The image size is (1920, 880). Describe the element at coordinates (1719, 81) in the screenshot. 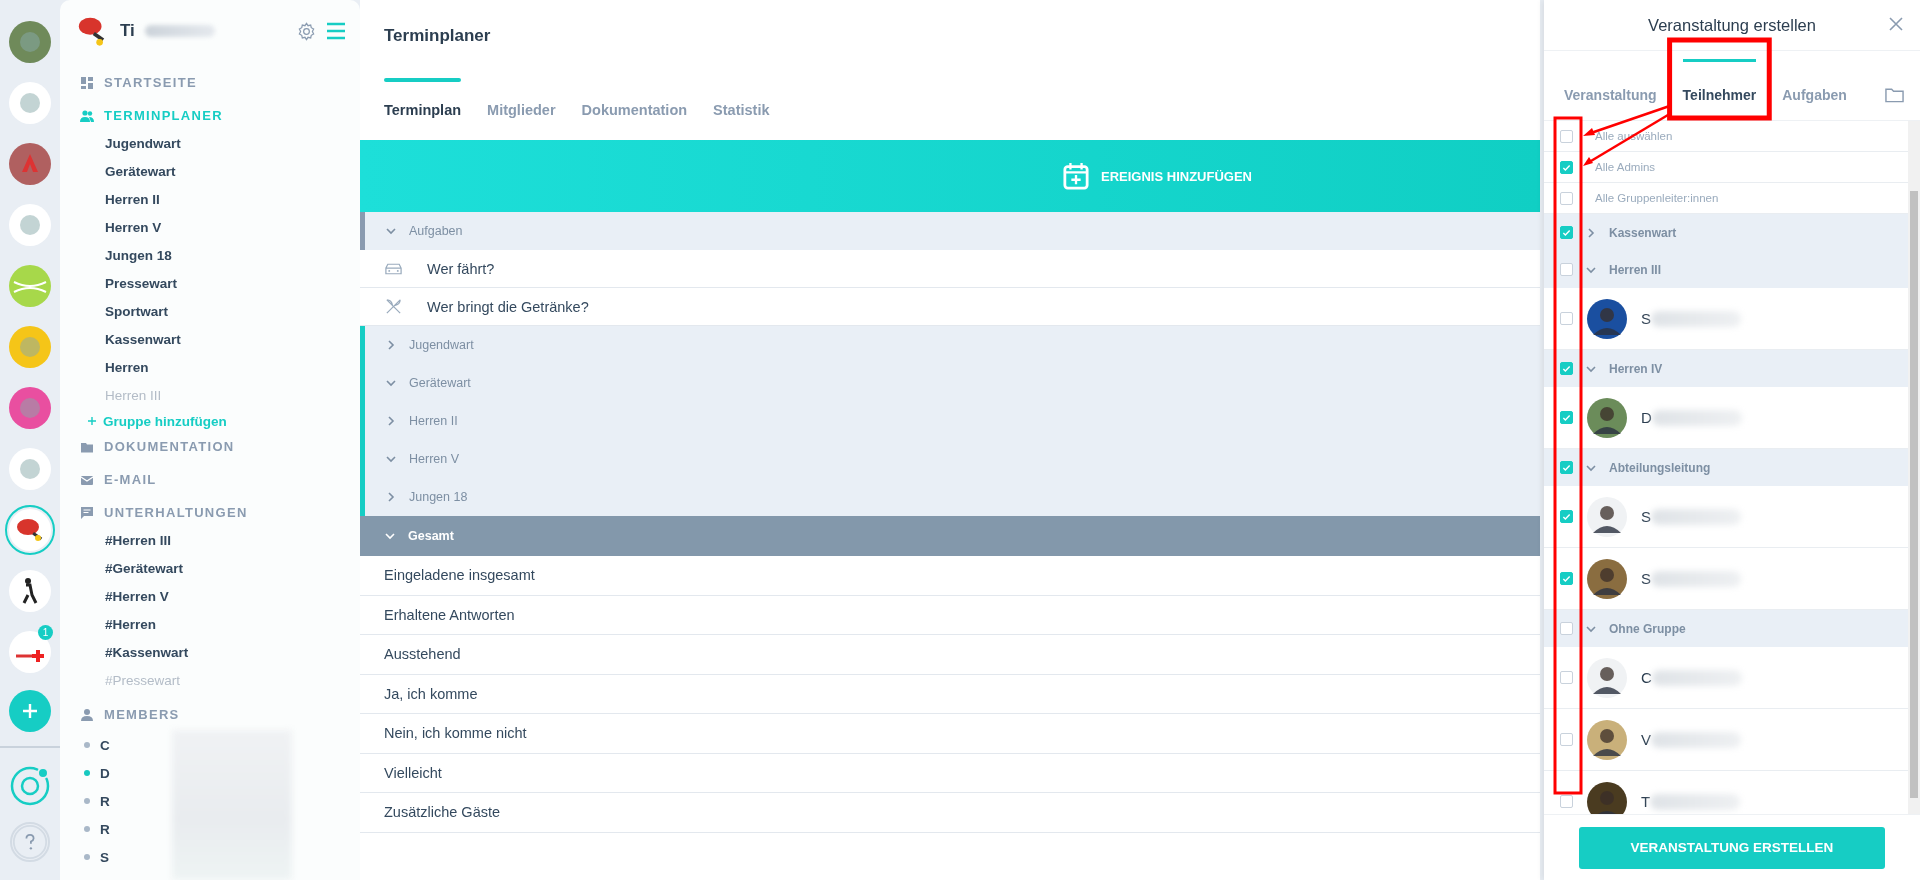

I see `tab: Teilnehmer` at that location.